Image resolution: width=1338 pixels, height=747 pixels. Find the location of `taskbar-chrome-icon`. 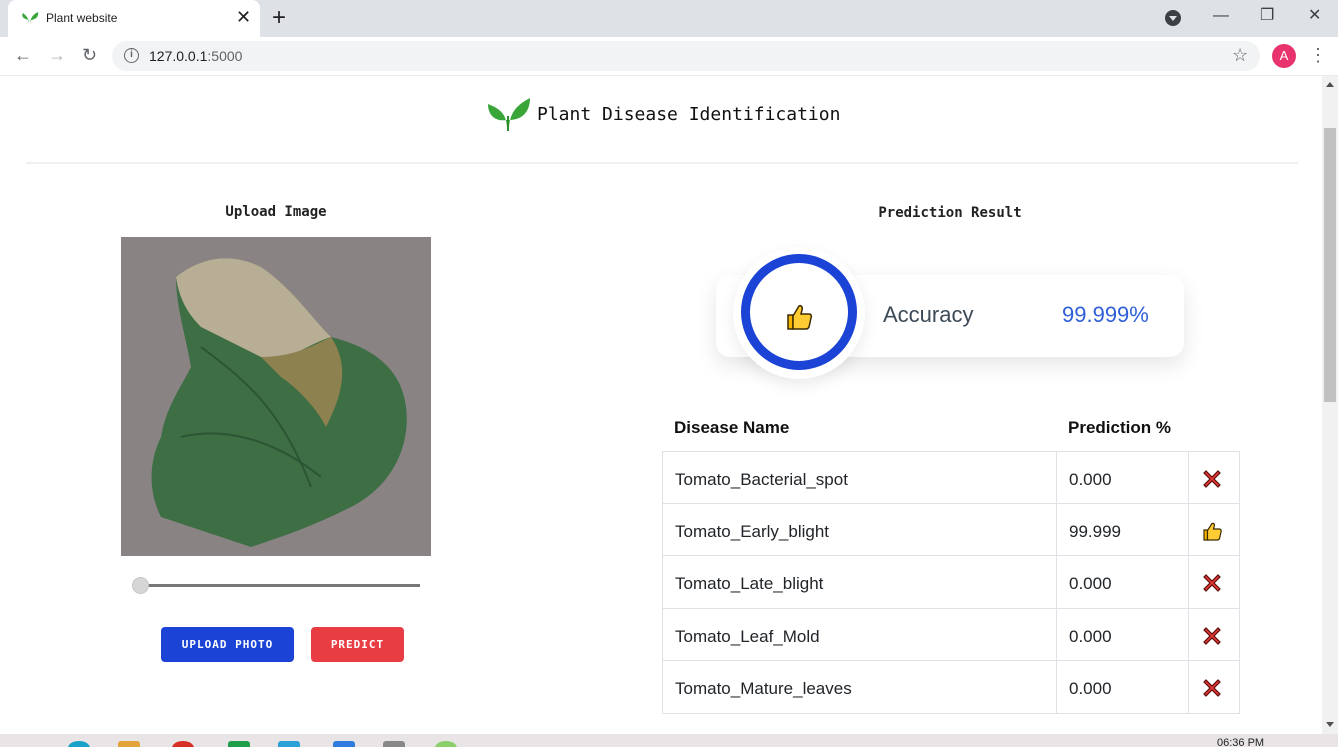

taskbar-chrome-icon is located at coordinates (183, 744).